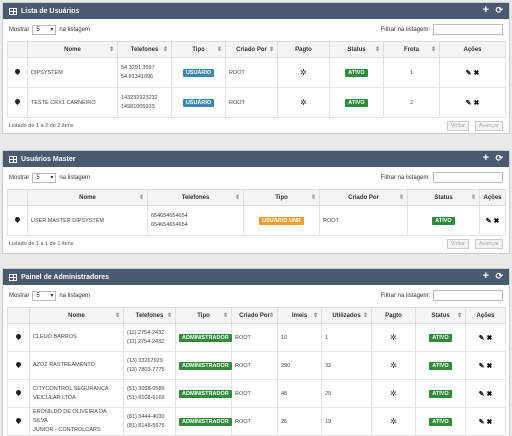 This screenshot has height=436, width=512. What do you see at coordinates (72, 102) in the screenshot?
I see `user-name: TESTE CRX1 CARNEIRO` at bounding box center [72, 102].